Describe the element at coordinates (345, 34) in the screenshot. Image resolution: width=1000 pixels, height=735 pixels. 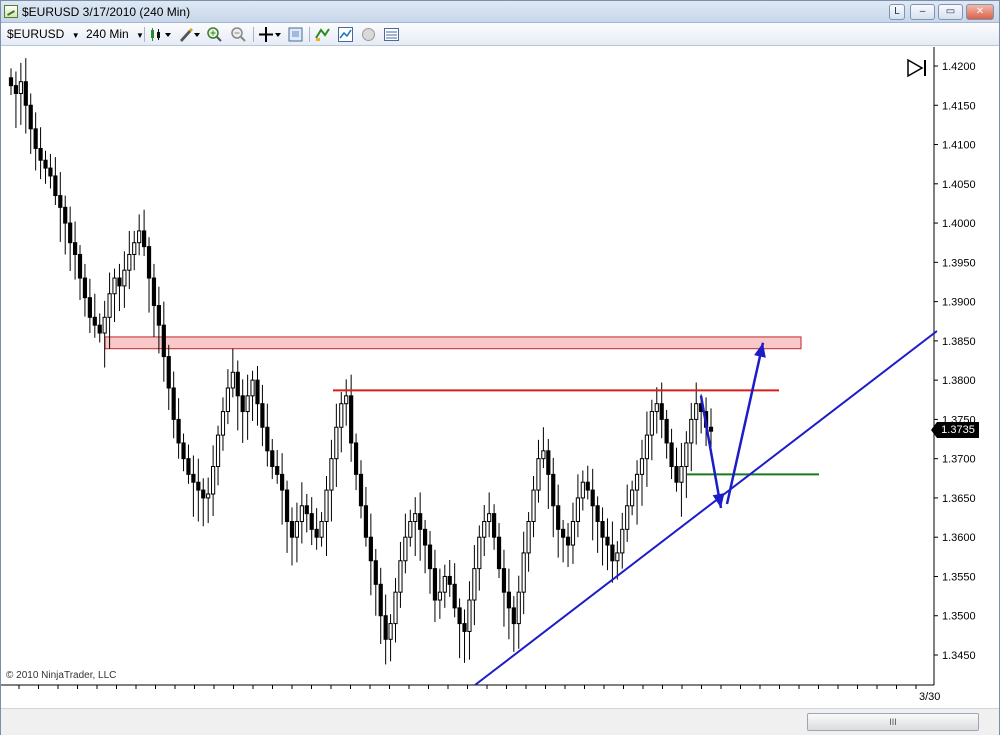
I see `indicators-icon` at that location.